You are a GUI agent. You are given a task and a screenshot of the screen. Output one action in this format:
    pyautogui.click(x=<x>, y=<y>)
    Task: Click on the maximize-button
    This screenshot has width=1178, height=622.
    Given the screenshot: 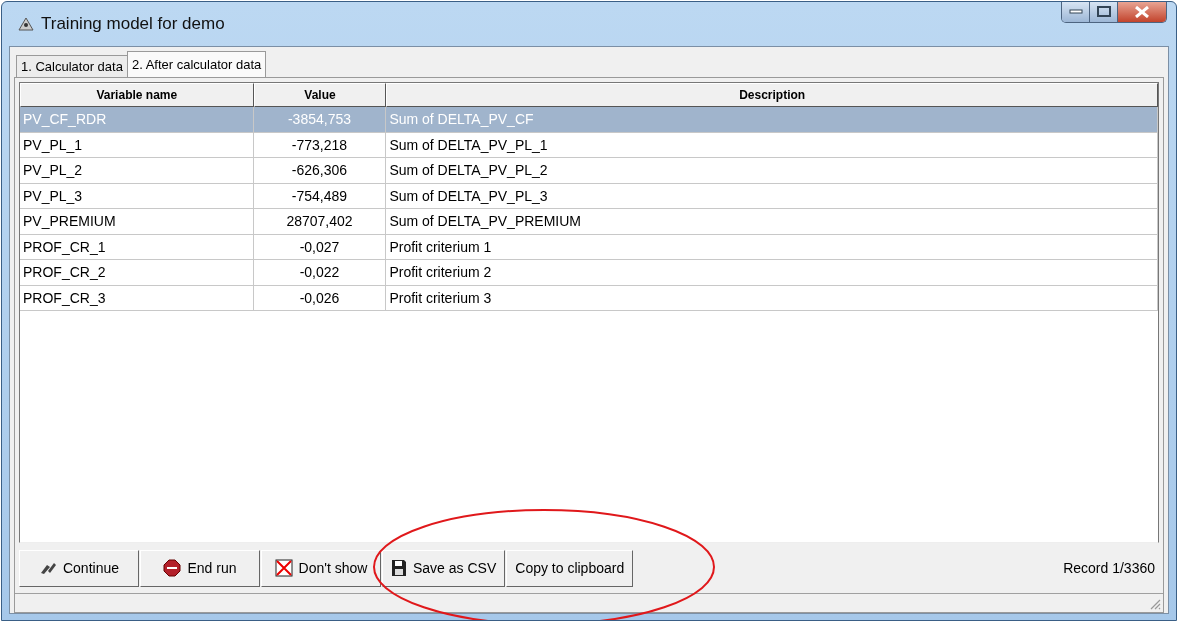 What is the action you would take?
    pyautogui.click(x=1104, y=12)
    